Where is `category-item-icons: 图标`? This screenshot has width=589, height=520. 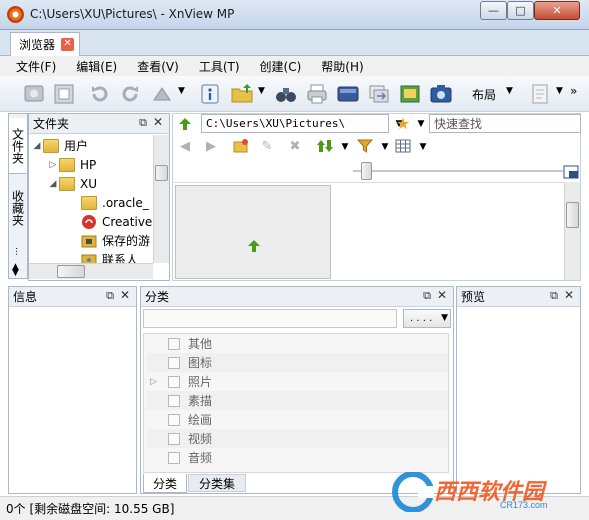 category-item-icons: 图标 is located at coordinates (297, 362).